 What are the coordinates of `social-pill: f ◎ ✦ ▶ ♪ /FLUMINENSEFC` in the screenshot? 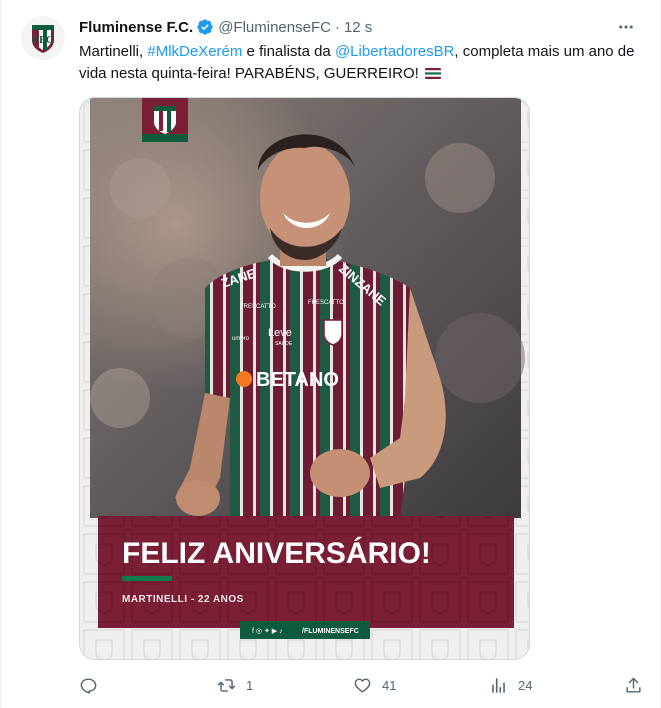 It's located at (305, 630).